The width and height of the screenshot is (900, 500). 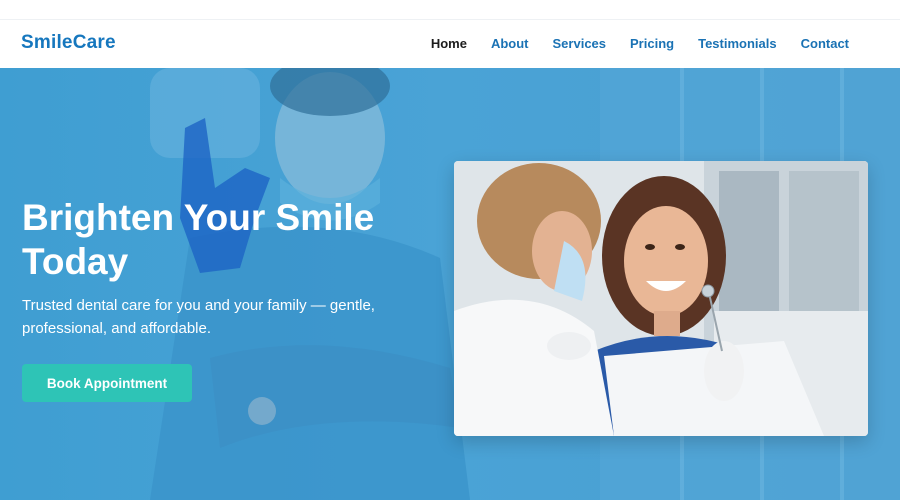 What do you see at coordinates (737, 43) in the screenshot?
I see `nav-testimonials: Testimonials` at bounding box center [737, 43].